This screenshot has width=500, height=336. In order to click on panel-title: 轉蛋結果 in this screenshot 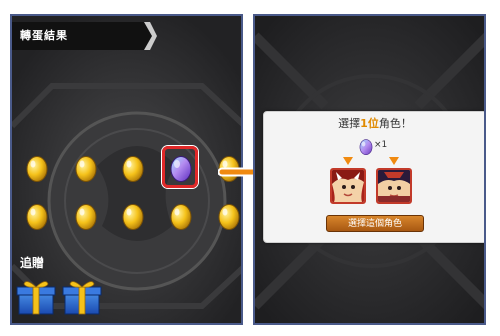, I will do `click(44, 35)`.